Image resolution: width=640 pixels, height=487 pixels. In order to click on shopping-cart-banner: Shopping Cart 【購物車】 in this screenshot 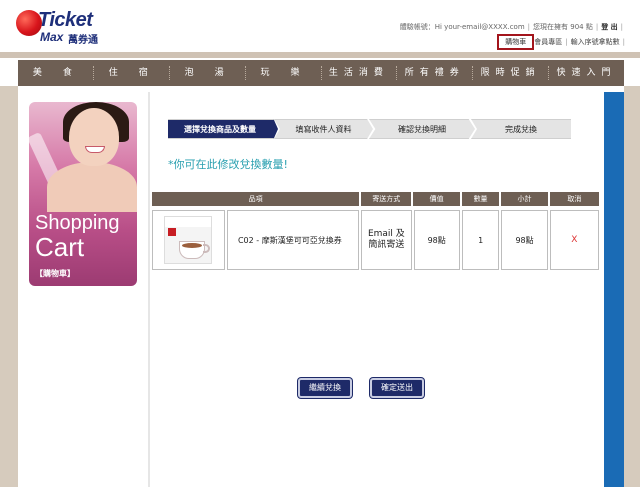, I will do `click(83, 194)`.